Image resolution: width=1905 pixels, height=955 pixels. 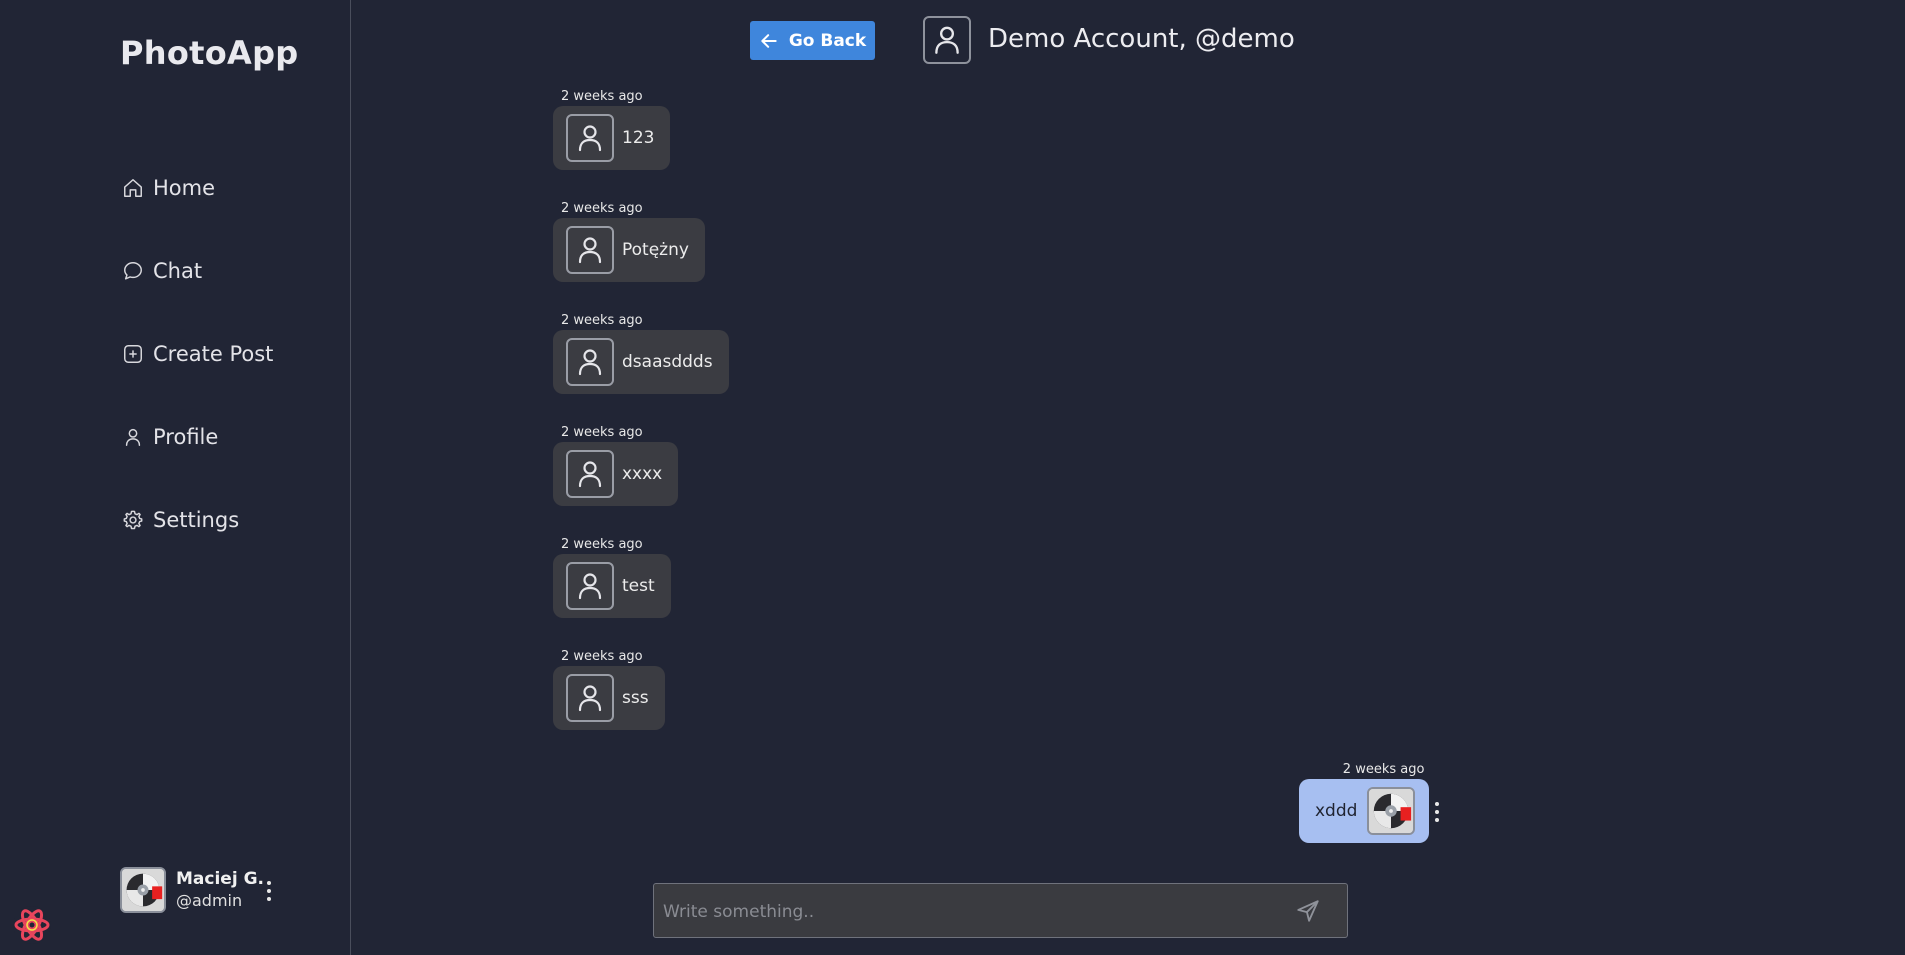 I want to click on message-text: test, so click(x=638, y=586).